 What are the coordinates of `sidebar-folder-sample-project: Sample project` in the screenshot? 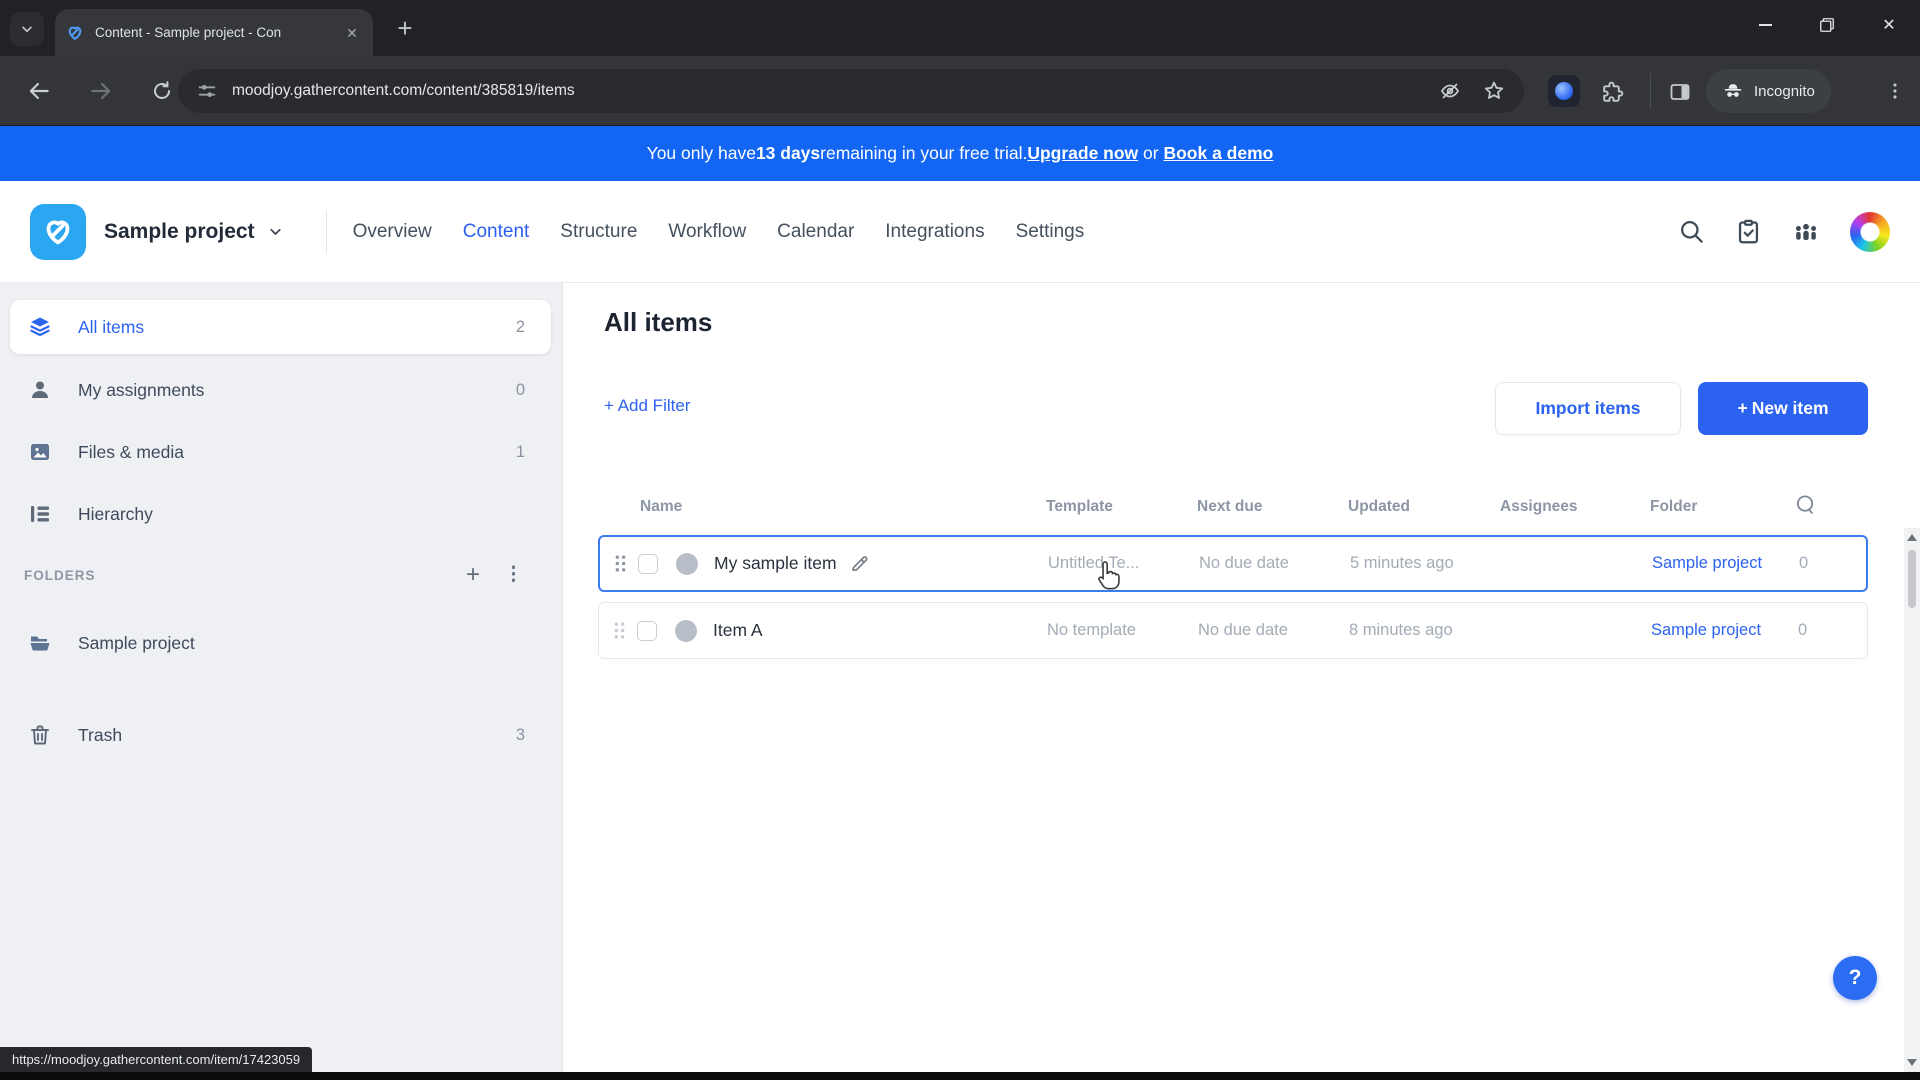 It's located at (280, 643).